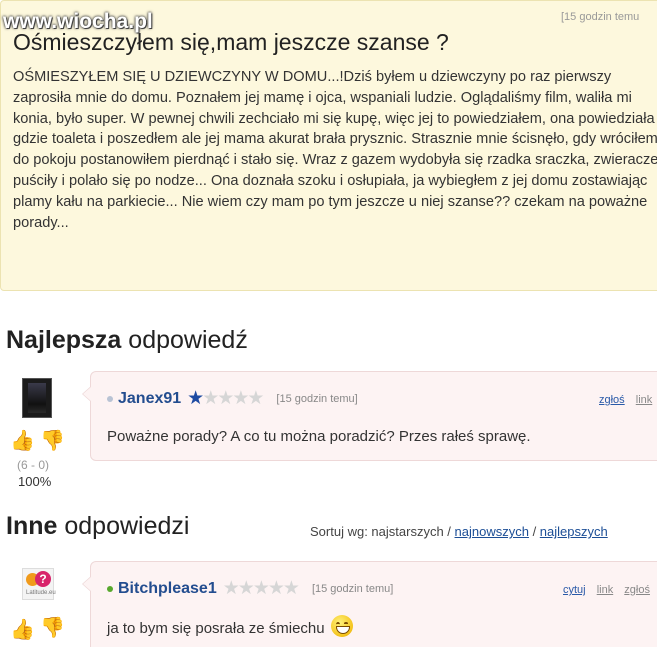  I want to click on online-status-icon, so click(110, 589).